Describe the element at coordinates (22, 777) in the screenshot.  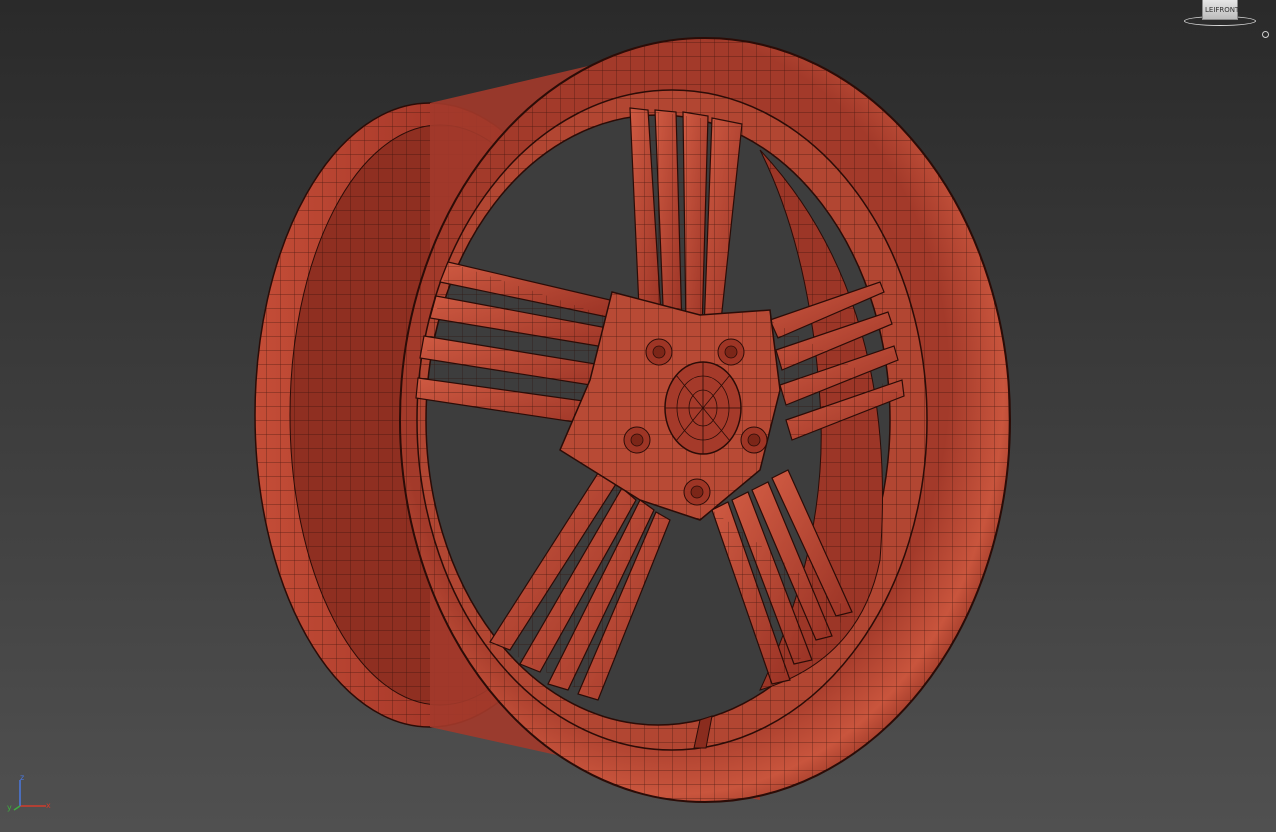
I see `axis-z-label: z` at that location.